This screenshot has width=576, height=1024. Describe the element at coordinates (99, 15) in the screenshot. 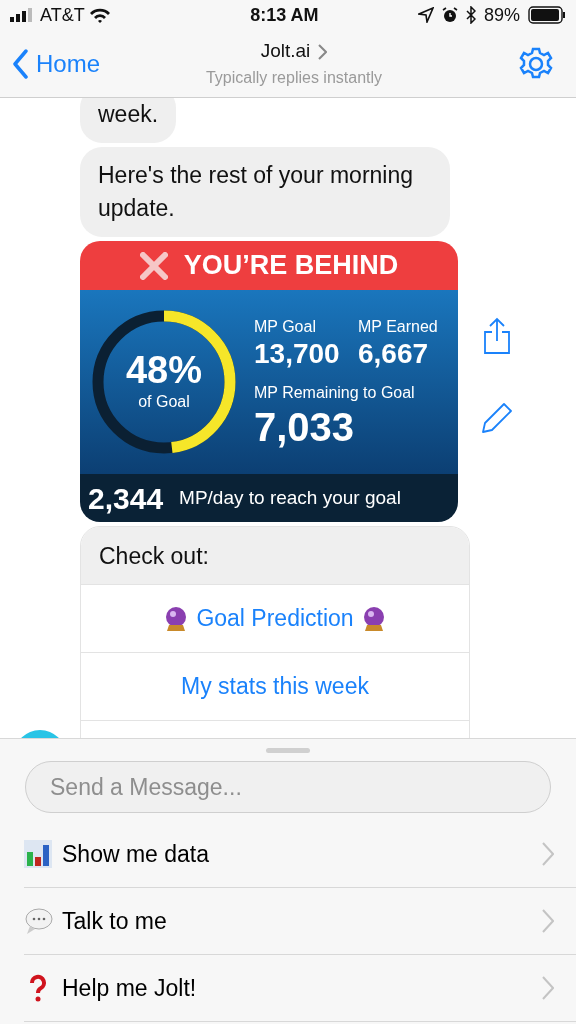

I see `wifi-icon` at that location.